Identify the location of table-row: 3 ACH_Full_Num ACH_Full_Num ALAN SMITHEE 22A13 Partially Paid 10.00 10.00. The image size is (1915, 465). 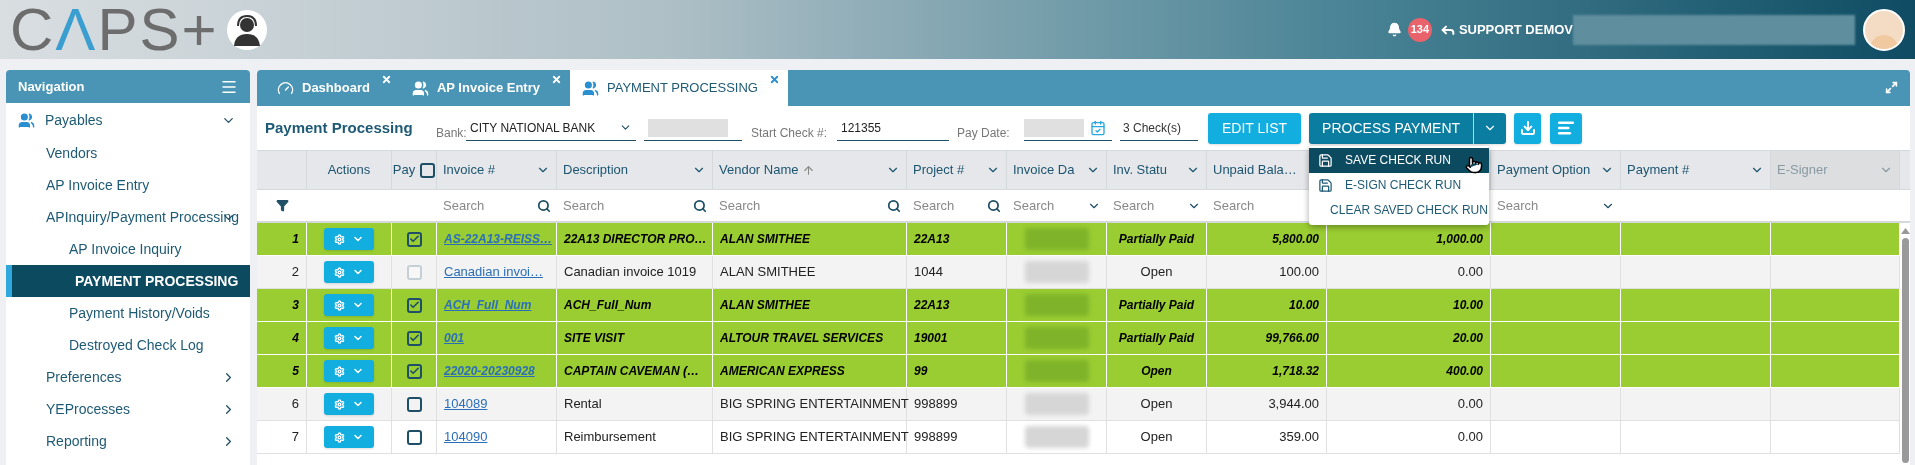
(1078, 305).